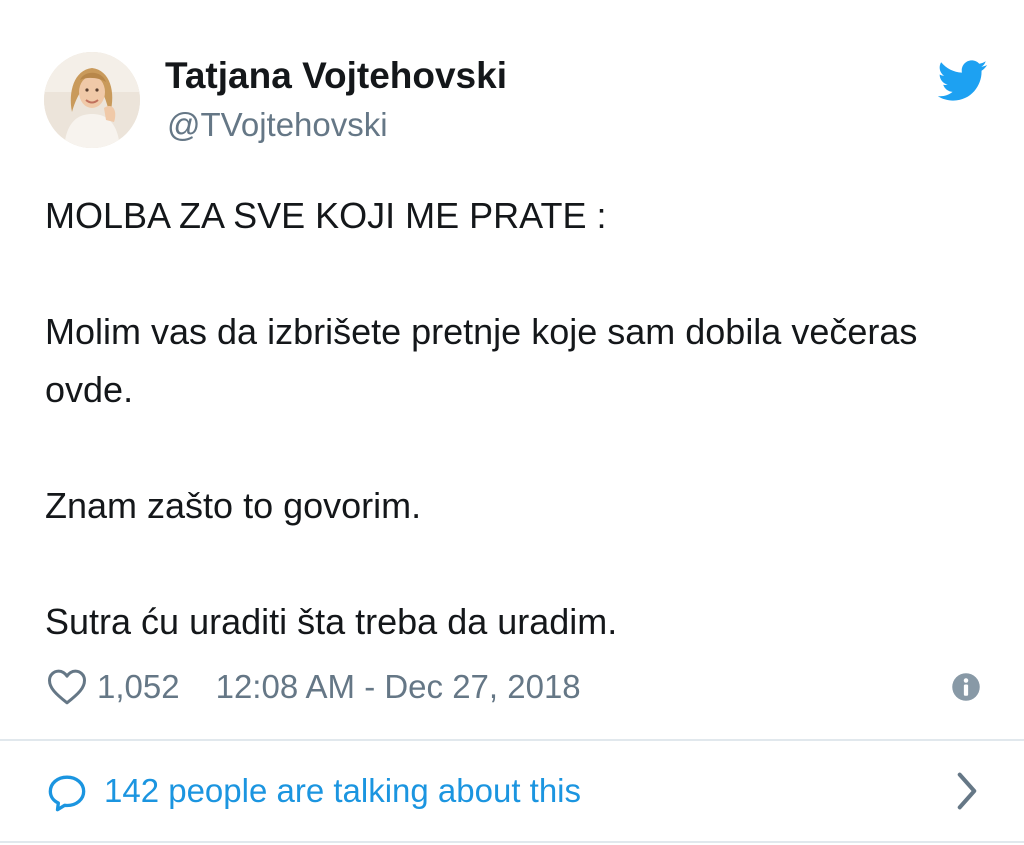  I want to click on avatar, so click(92, 100).